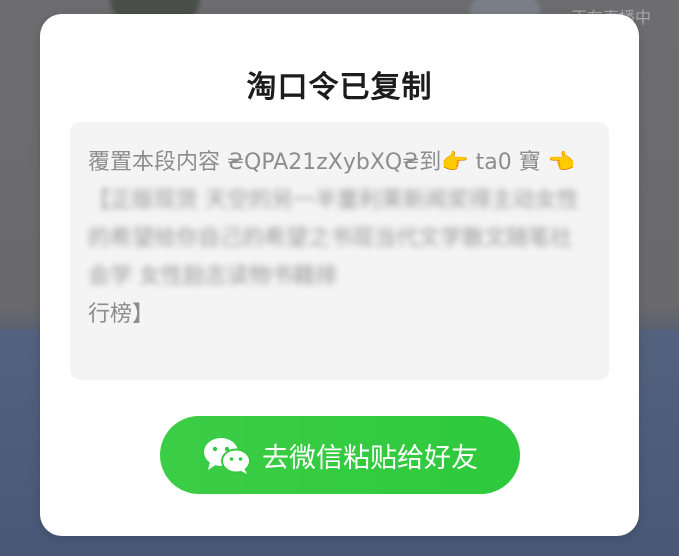 The width and height of the screenshot is (679, 556). I want to click on paste-to-wechat-button: 去微信粘贴给好友, so click(340, 455).